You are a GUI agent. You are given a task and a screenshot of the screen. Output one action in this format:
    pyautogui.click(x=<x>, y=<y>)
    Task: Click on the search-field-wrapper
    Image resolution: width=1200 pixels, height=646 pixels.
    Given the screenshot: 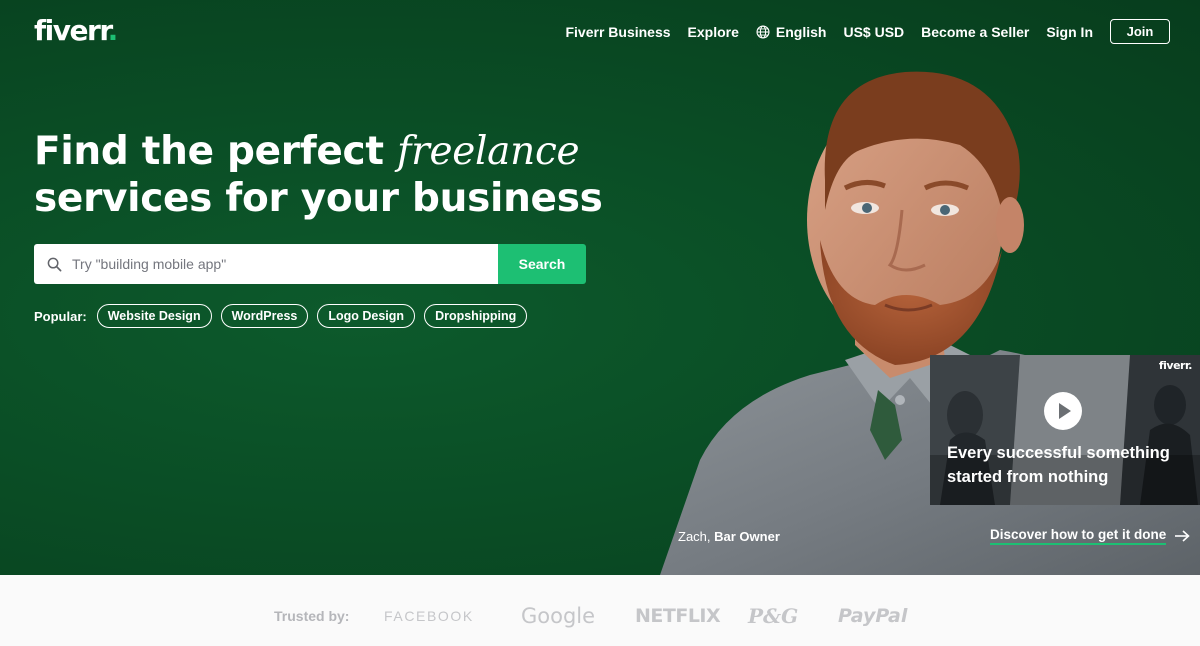 What is the action you would take?
    pyautogui.click(x=266, y=264)
    